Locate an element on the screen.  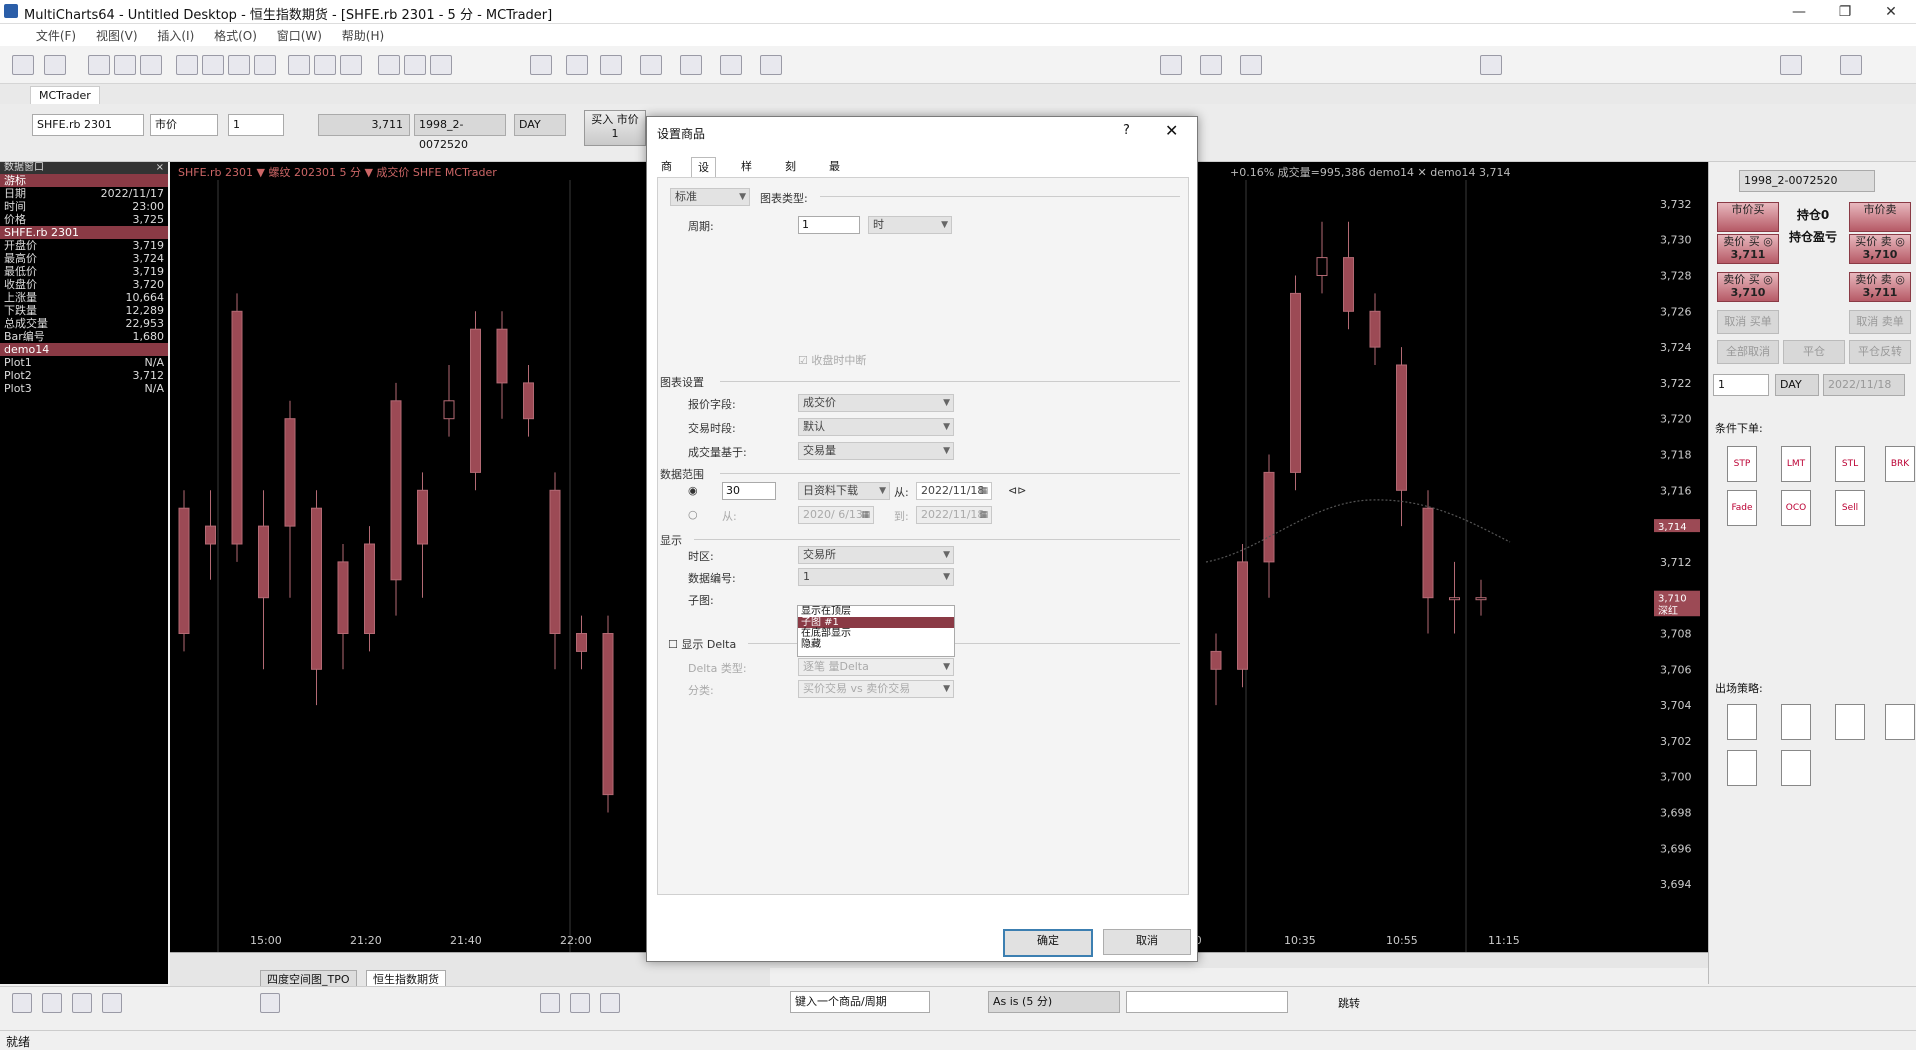
buy-market-button: 买入 市价 1 is located at coordinates (615, 128).